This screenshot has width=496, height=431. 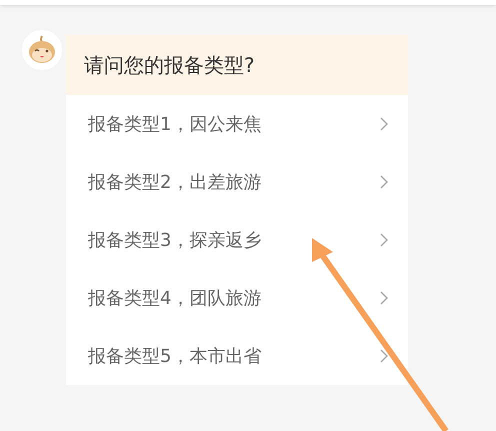 What do you see at coordinates (237, 298) in the screenshot?
I see `option-item: 报备类型4，团队旅游` at bounding box center [237, 298].